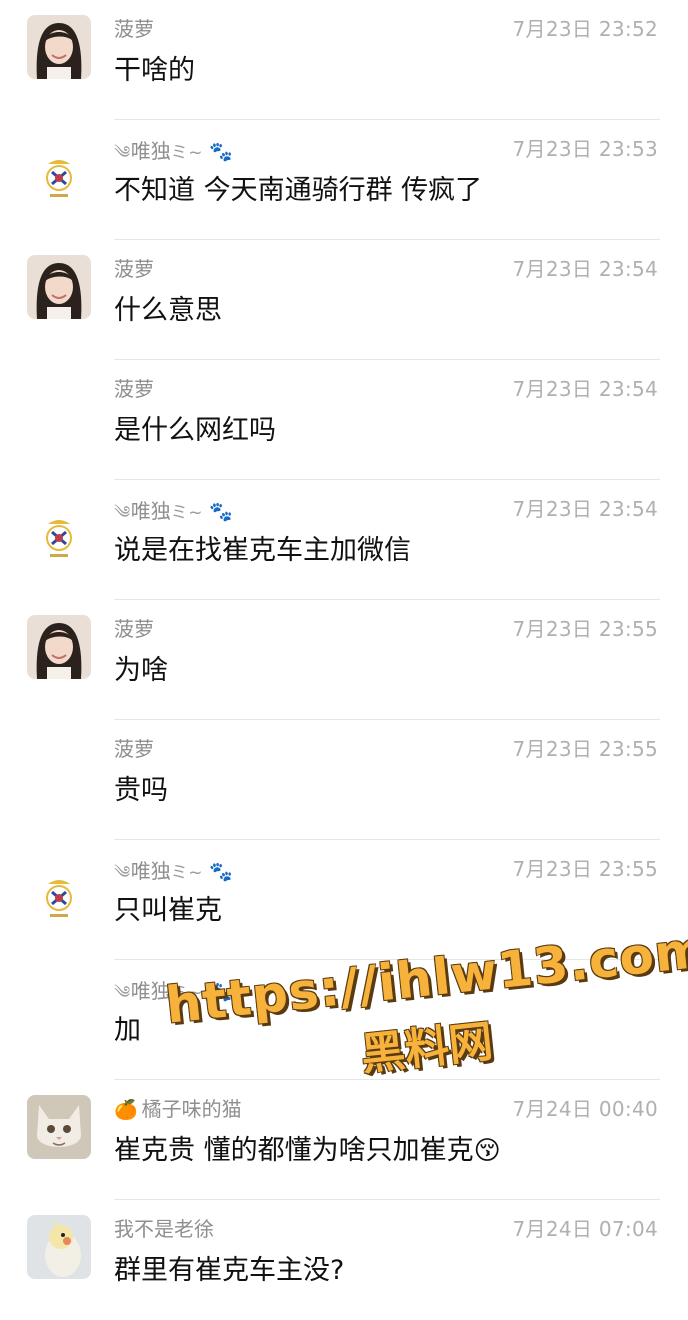 This screenshot has height=1320, width=688. Describe the element at coordinates (164, 1227) in the screenshot. I see `sender-name: 我不是老徐` at that location.